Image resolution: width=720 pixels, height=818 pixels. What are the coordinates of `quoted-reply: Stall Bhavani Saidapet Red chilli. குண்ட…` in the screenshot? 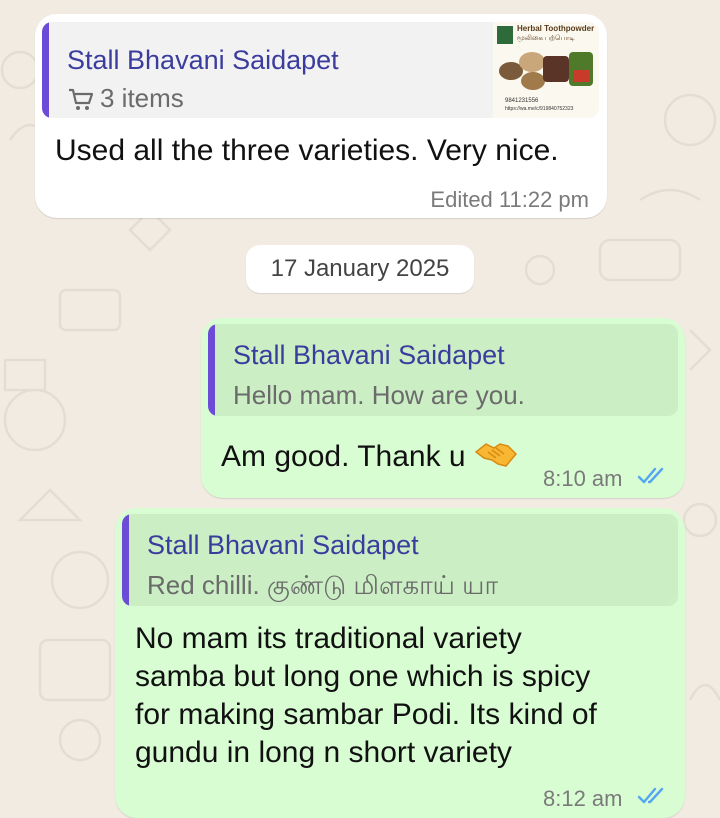 It's located at (400, 560).